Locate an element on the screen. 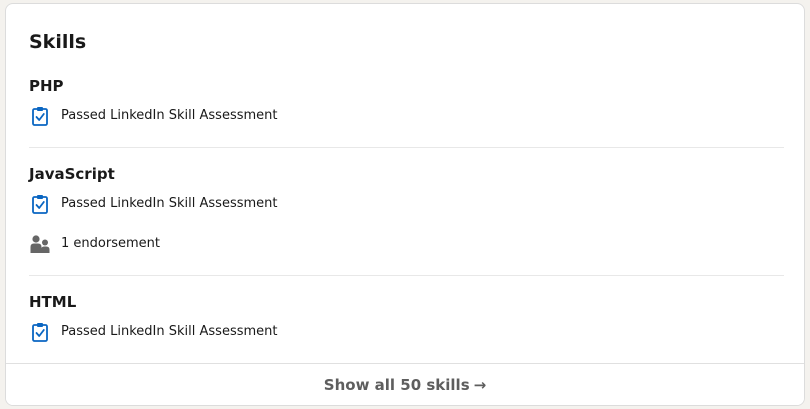  show-all-skills-label: Show all 50 skills is located at coordinates (396, 384).